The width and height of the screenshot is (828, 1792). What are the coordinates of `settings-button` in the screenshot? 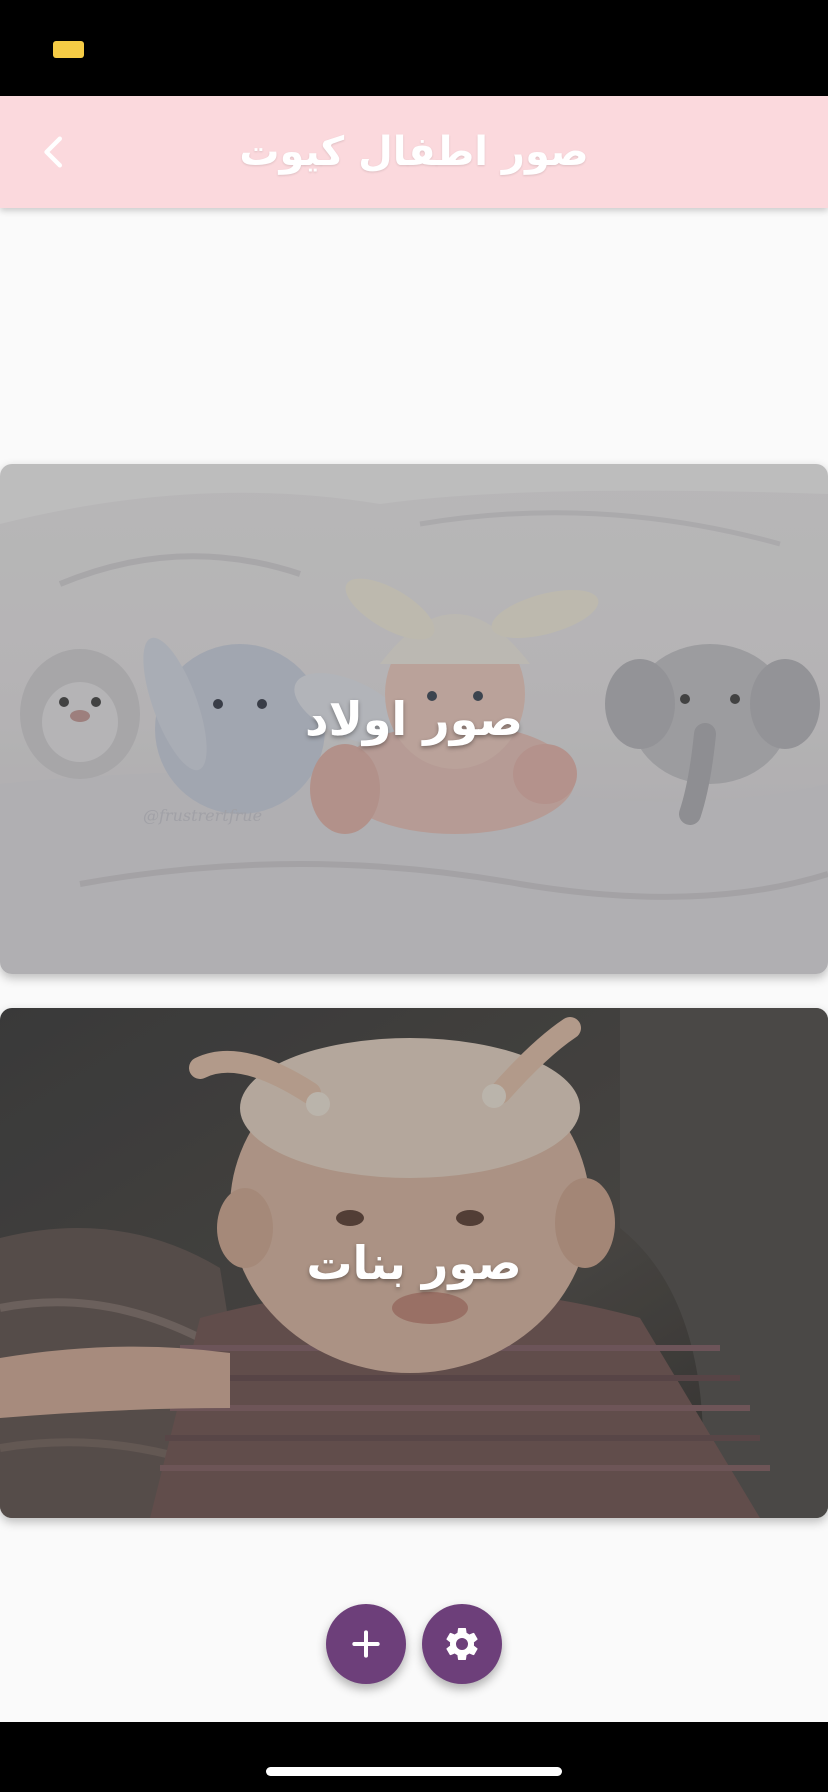 It's located at (462, 1644).